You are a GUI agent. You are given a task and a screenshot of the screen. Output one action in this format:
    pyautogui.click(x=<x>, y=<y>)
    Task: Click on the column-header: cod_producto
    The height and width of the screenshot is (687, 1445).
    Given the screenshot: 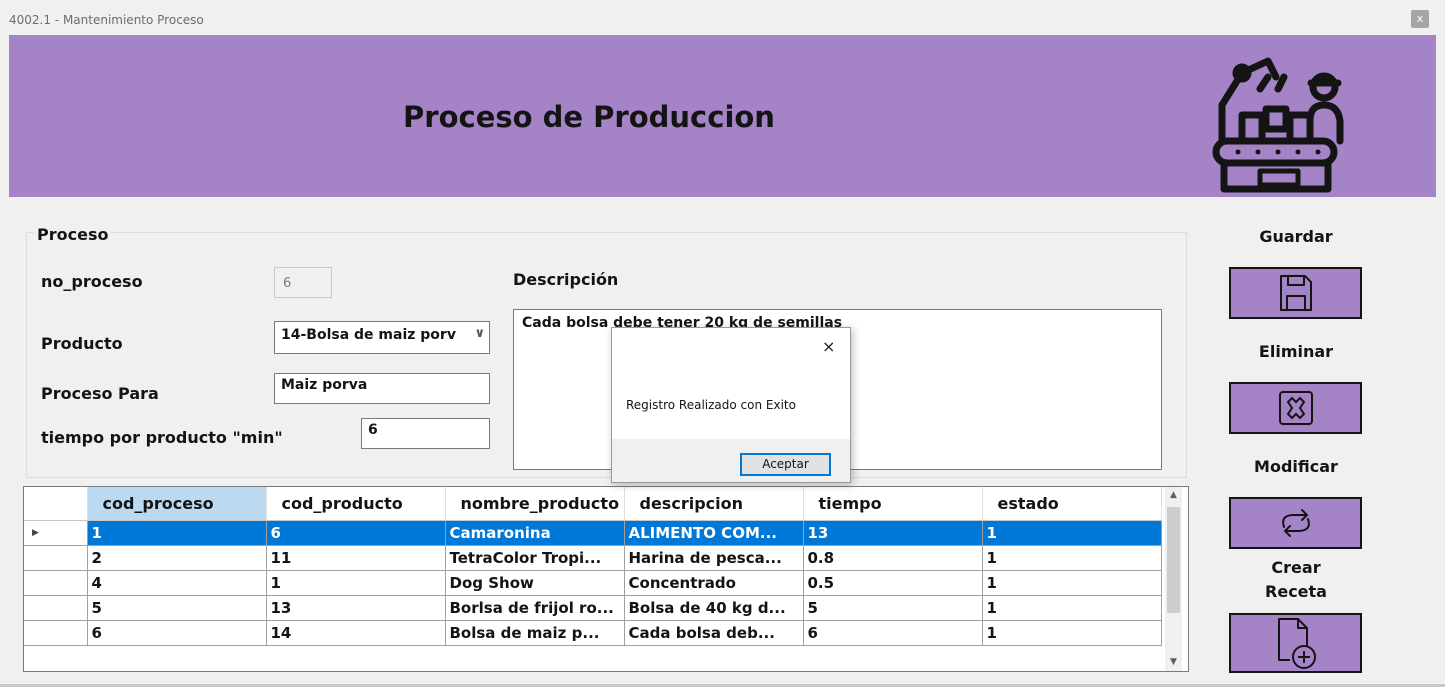 What is the action you would take?
    pyautogui.click(x=356, y=504)
    